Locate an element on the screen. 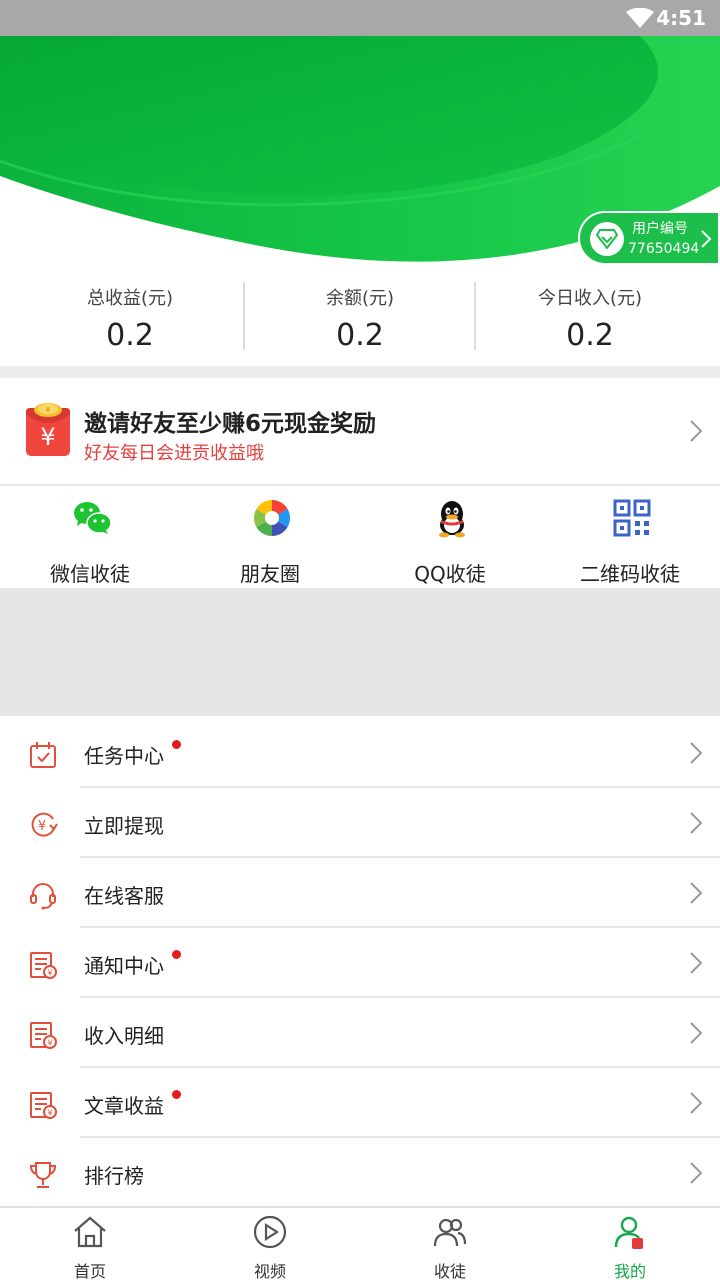 This screenshot has width=720, height=1280. menu-label: 任务中心 is located at coordinates (124, 756).